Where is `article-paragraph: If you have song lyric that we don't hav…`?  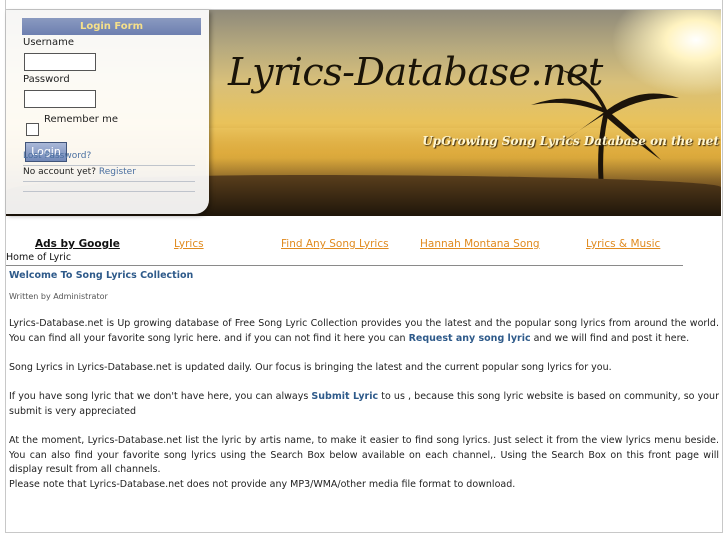
article-paragraph: If you have song lyric that we don't hav… is located at coordinates (364, 404).